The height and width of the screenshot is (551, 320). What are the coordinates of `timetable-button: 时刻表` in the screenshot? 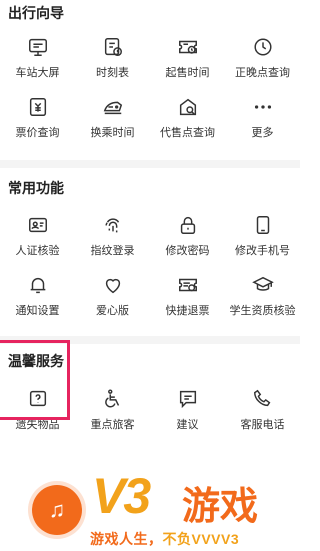 It's located at (112, 60).